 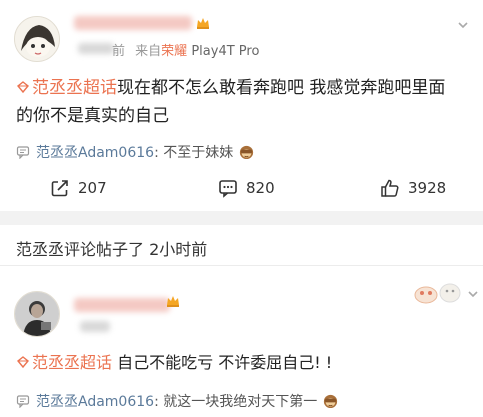 I want to click on avatar-photo-icon, so click(x=37, y=314).